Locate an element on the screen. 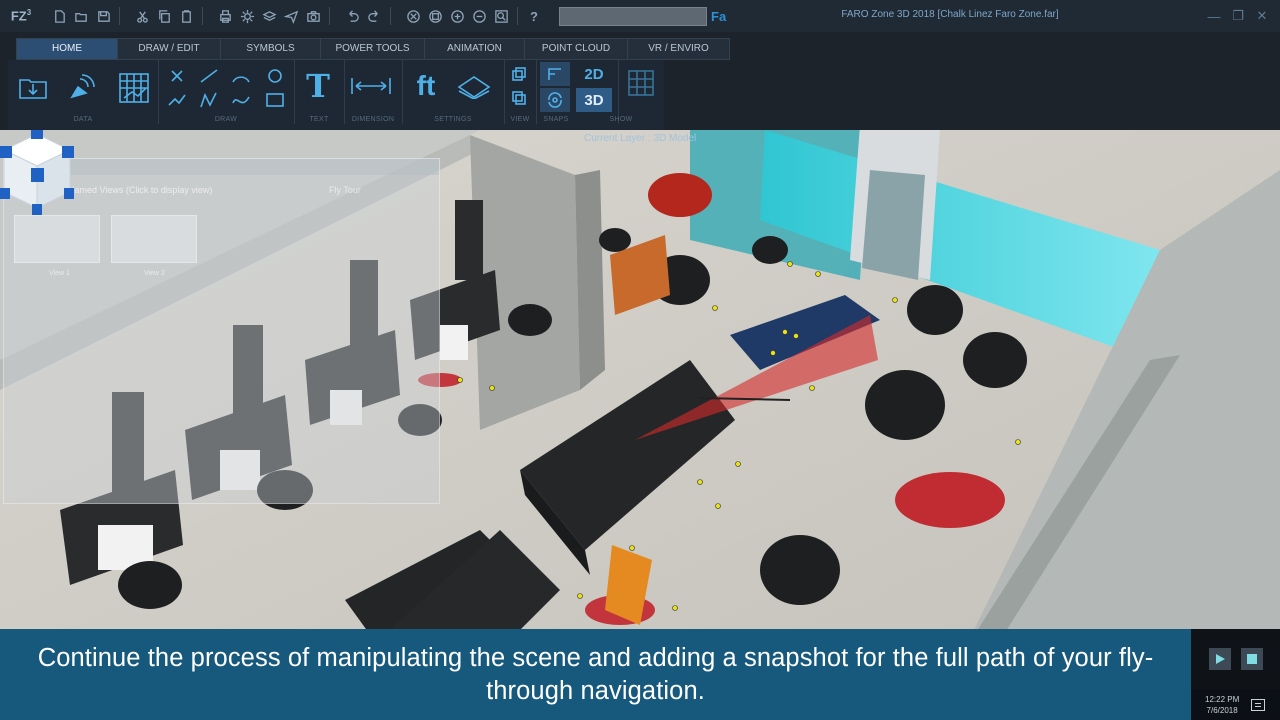 This screenshot has width=1280, height=720. fly-tour-tab: Fly Tour is located at coordinates (345, 190).